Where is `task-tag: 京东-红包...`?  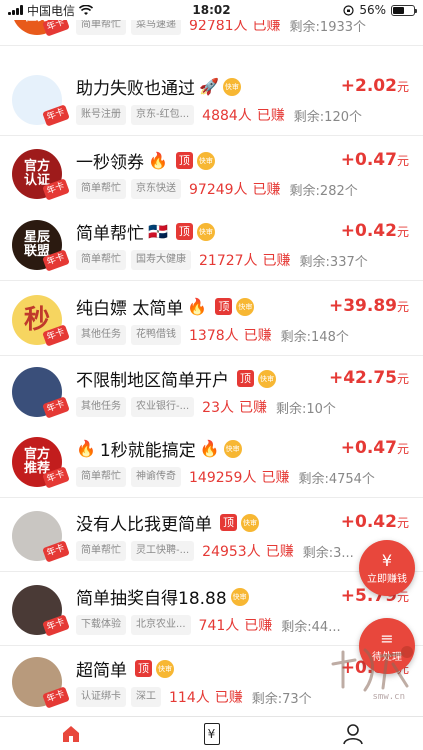 task-tag: 京东-红包... is located at coordinates (163, 115).